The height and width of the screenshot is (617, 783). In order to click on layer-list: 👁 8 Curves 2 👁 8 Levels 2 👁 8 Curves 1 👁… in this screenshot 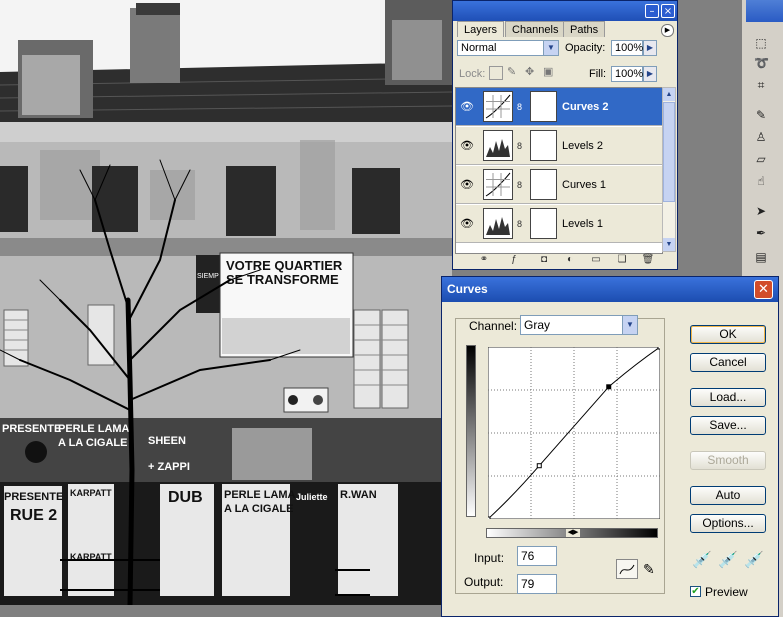, I will do `click(559, 170)`.